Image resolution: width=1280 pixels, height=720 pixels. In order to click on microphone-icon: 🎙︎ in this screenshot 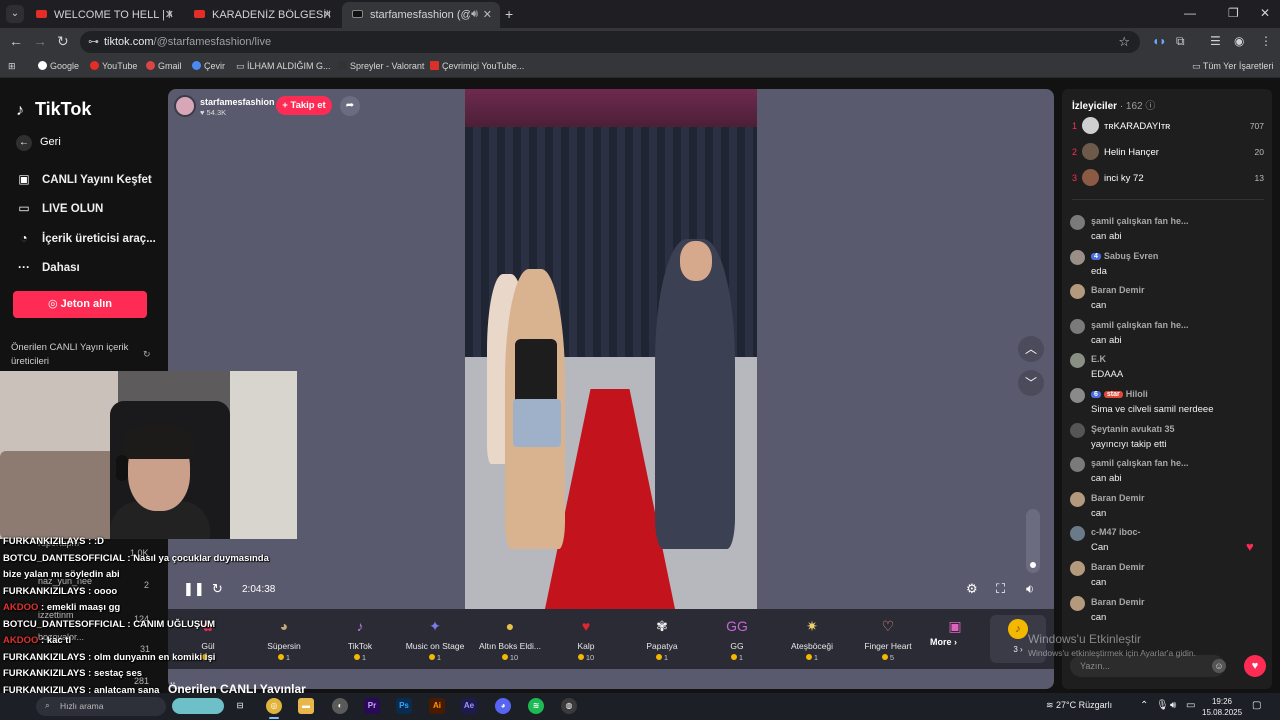, I will do `click(1162, 705)`.